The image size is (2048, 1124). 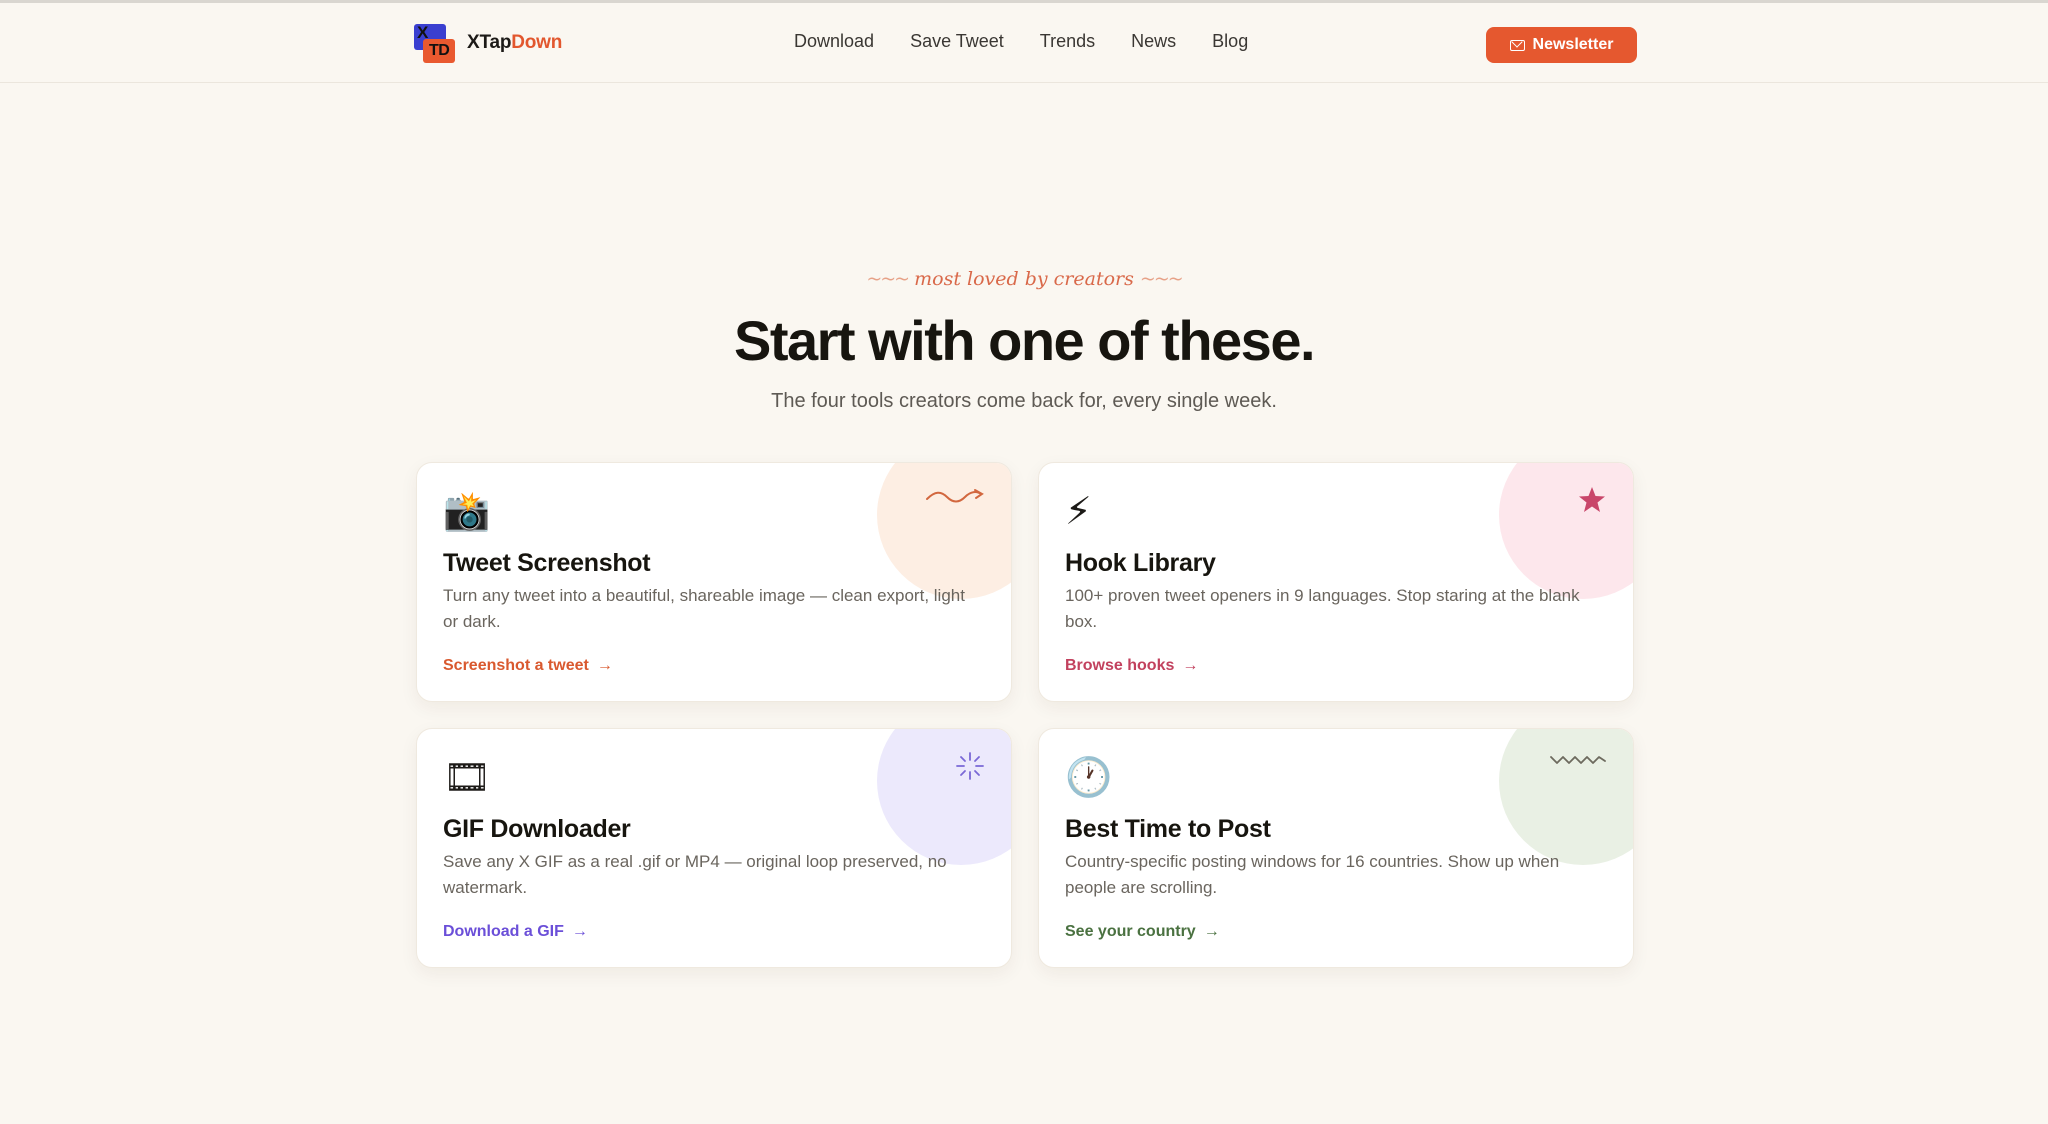 What do you see at coordinates (1168, 829) in the screenshot?
I see `card-title: Best Time to Post` at bounding box center [1168, 829].